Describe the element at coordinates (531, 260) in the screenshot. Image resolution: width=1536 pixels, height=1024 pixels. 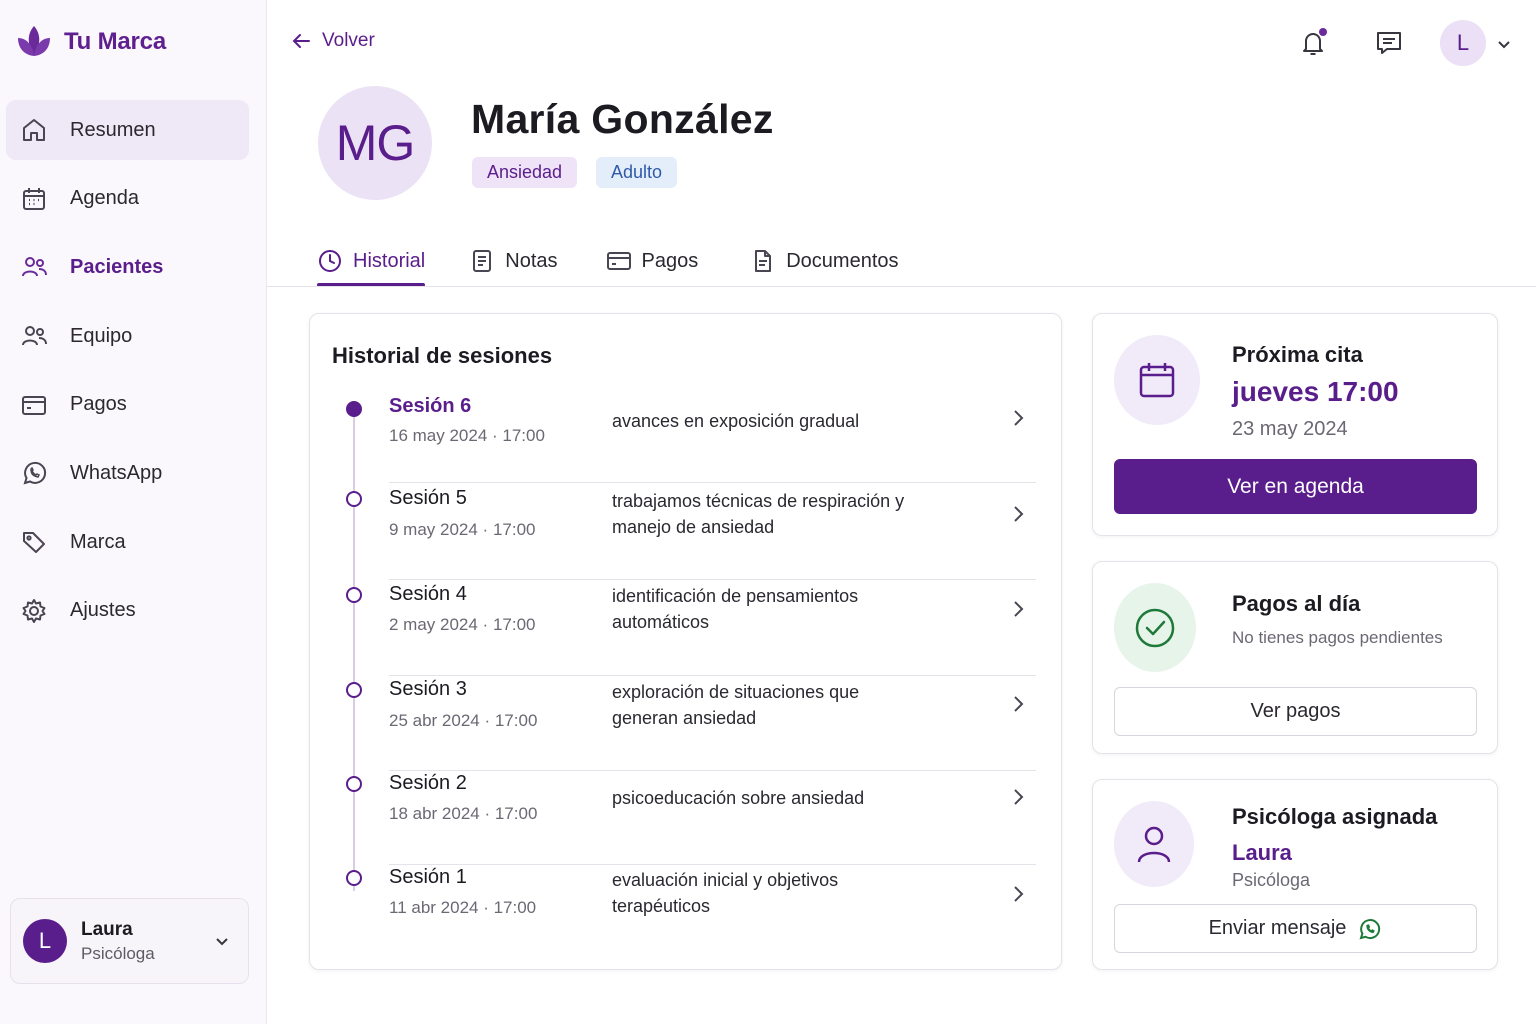
I see `tab-label: Notas` at that location.